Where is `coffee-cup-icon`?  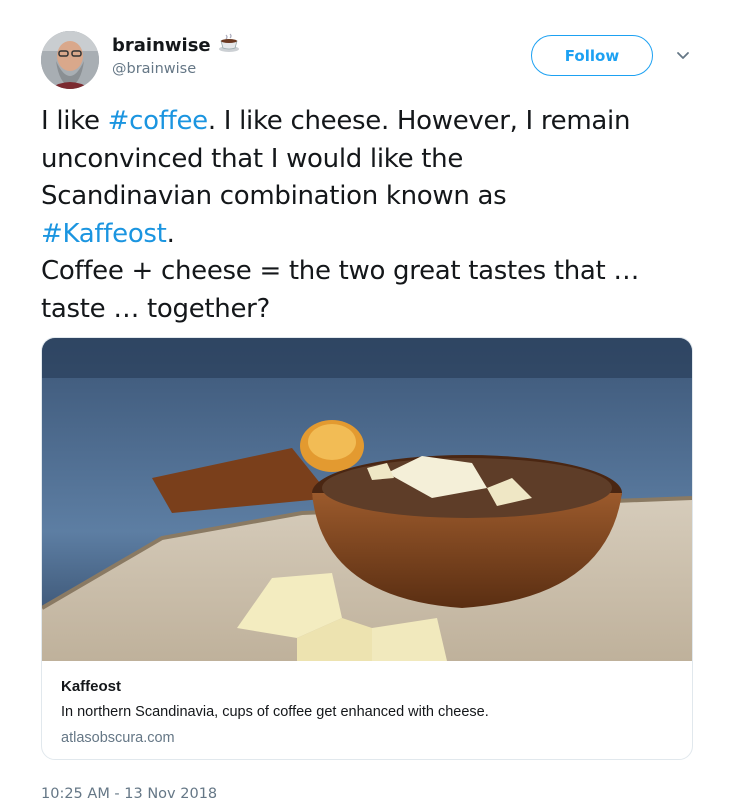 coffee-cup-icon is located at coordinates (229, 45).